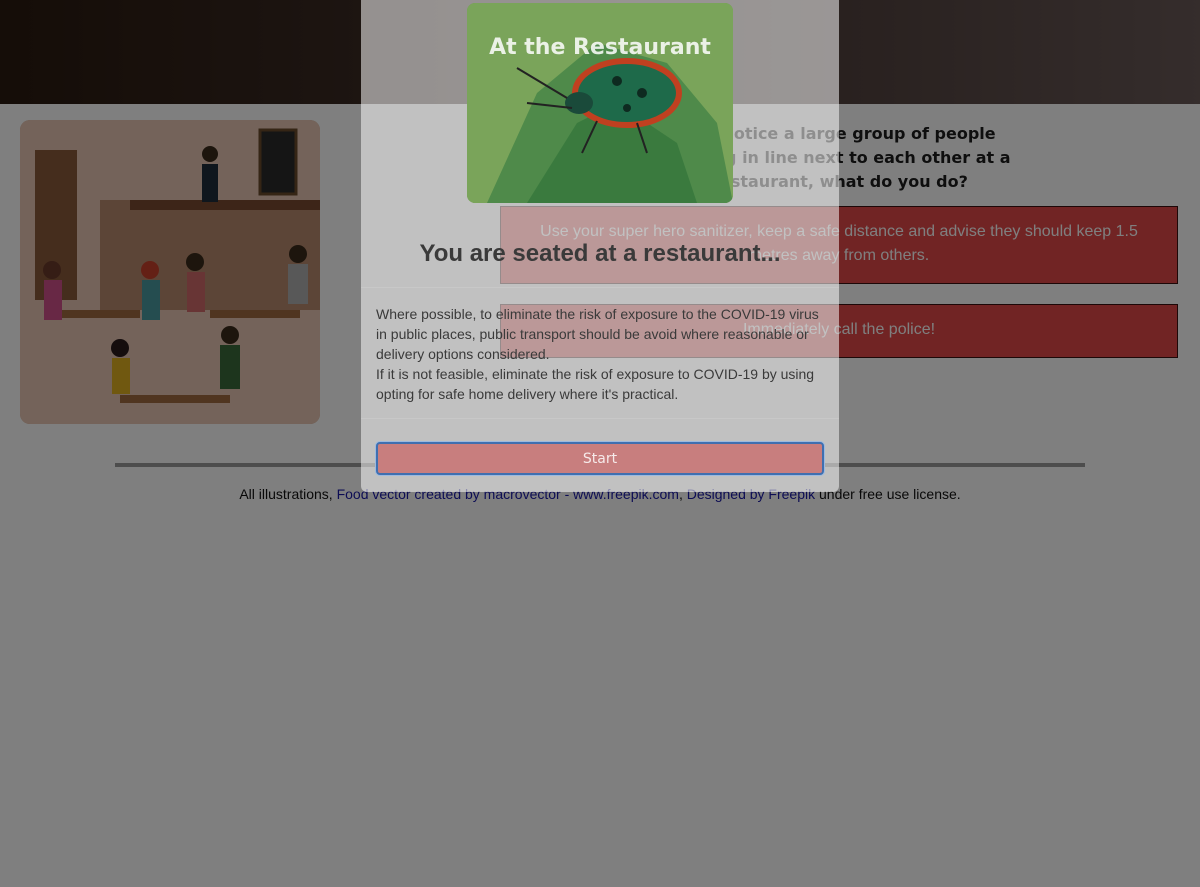  I want to click on modal-footer-divider, so click(600, 418).